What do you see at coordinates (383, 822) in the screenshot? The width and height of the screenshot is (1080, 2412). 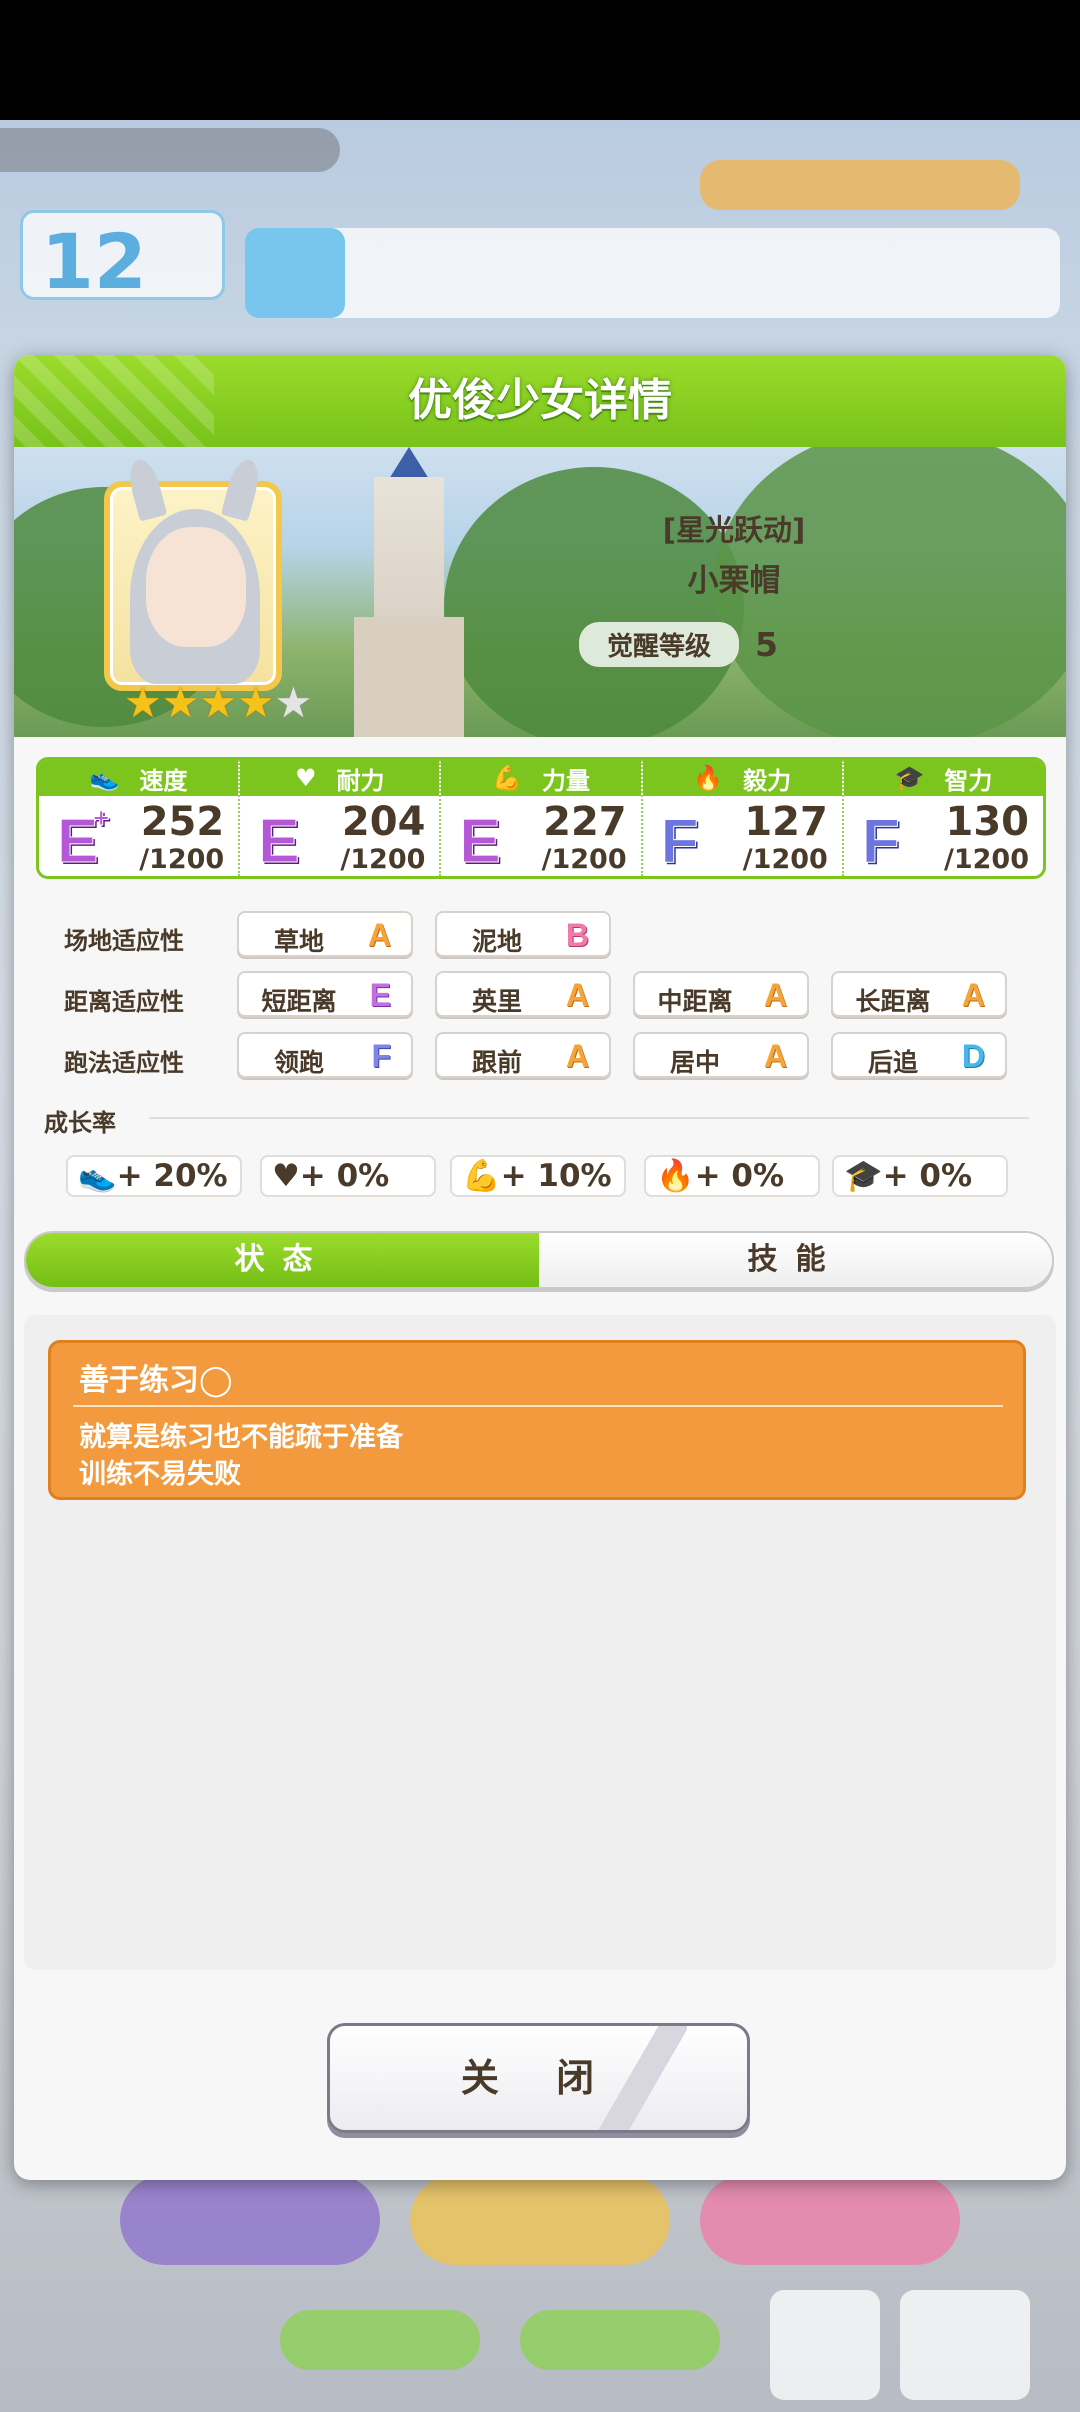 I see `stat-value: 204` at bounding box center [383, 822].